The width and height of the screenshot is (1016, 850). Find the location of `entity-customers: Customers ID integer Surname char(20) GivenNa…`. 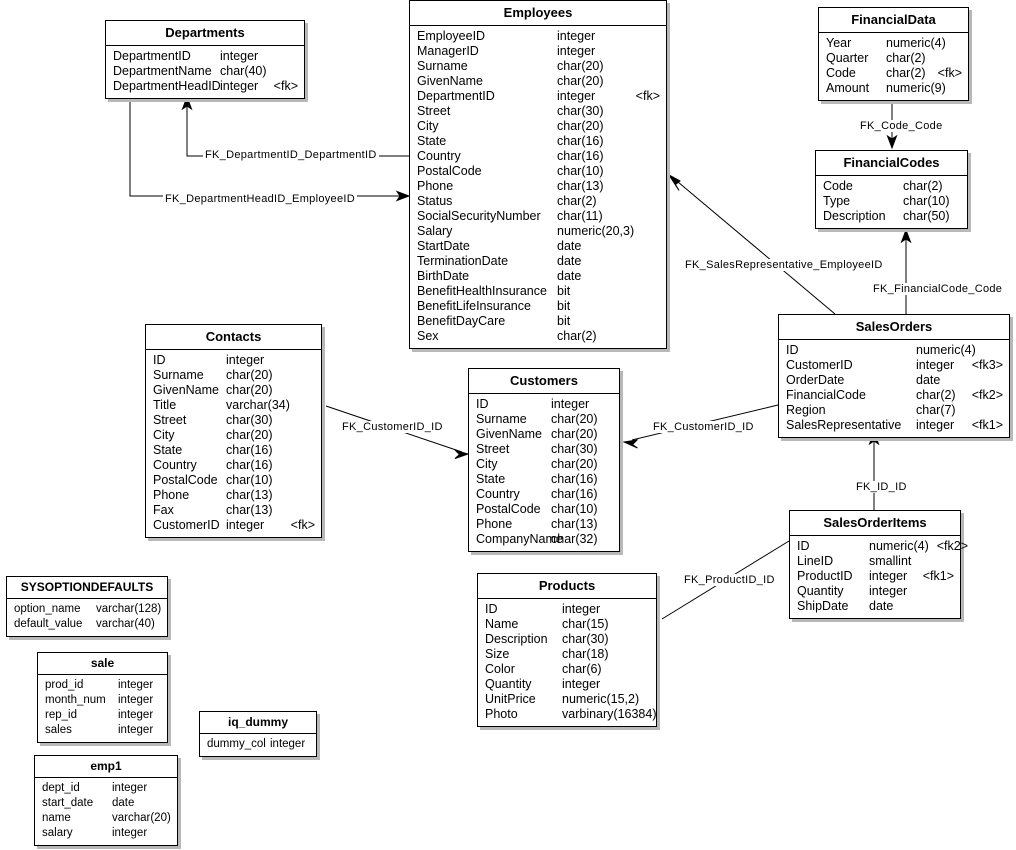

entity-customers: Customers ID integer Surname char(20) GivenNa… is located at coordinates (544, 460).